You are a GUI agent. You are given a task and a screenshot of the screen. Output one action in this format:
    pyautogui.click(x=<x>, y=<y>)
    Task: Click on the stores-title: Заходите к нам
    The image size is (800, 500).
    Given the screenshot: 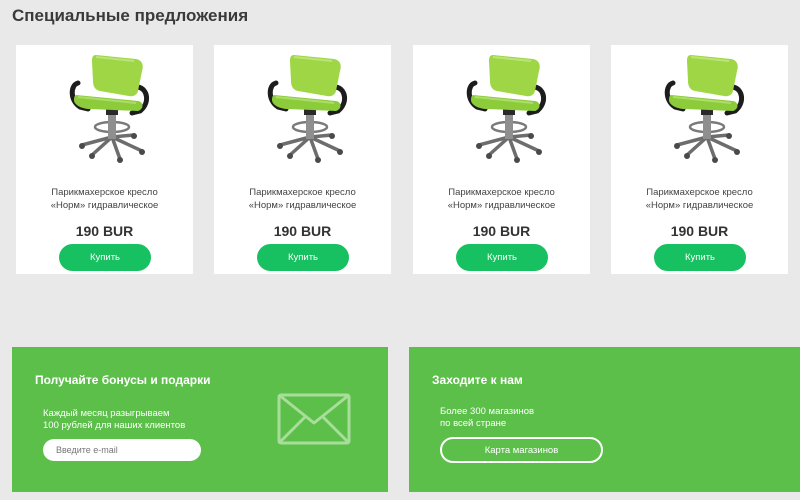 What is the action you would take?
    pyautogui.click(x=477, y=380)
    